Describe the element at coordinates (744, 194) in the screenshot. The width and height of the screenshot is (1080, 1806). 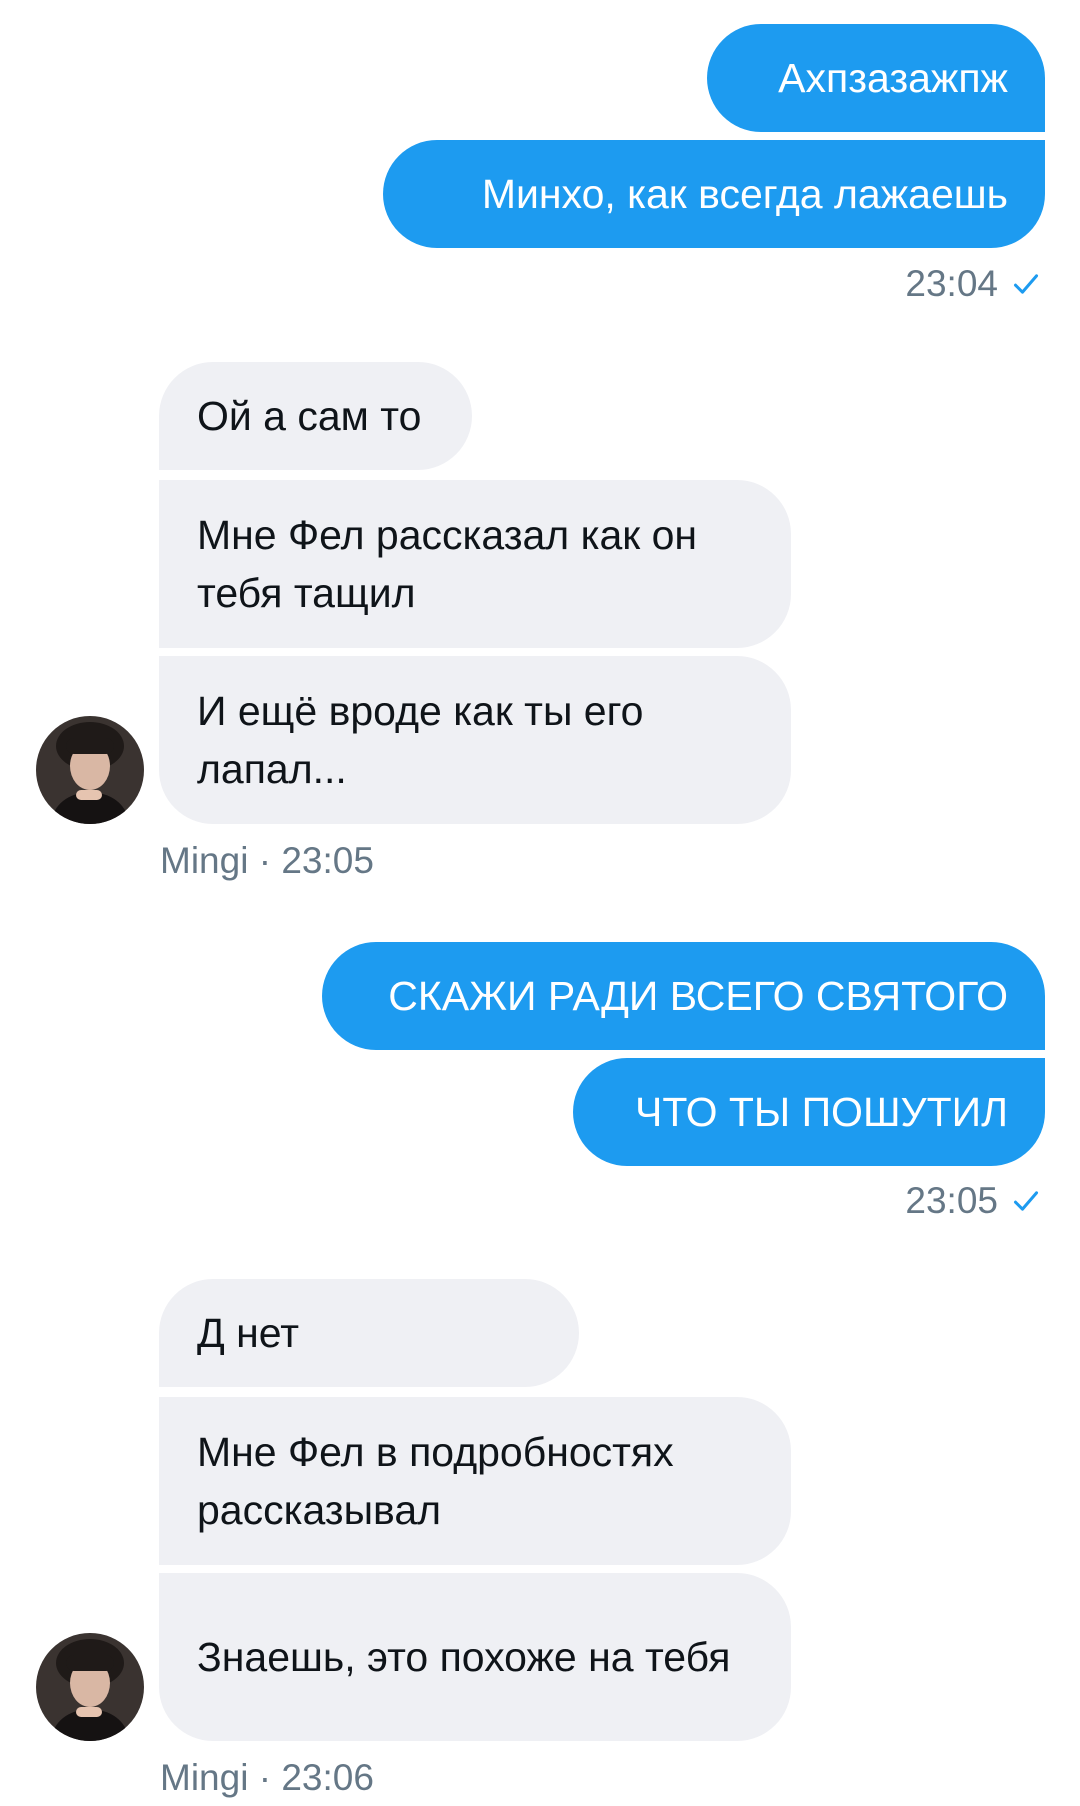
I see `message-text: Минхо, как всегда лажаешь` at that location.